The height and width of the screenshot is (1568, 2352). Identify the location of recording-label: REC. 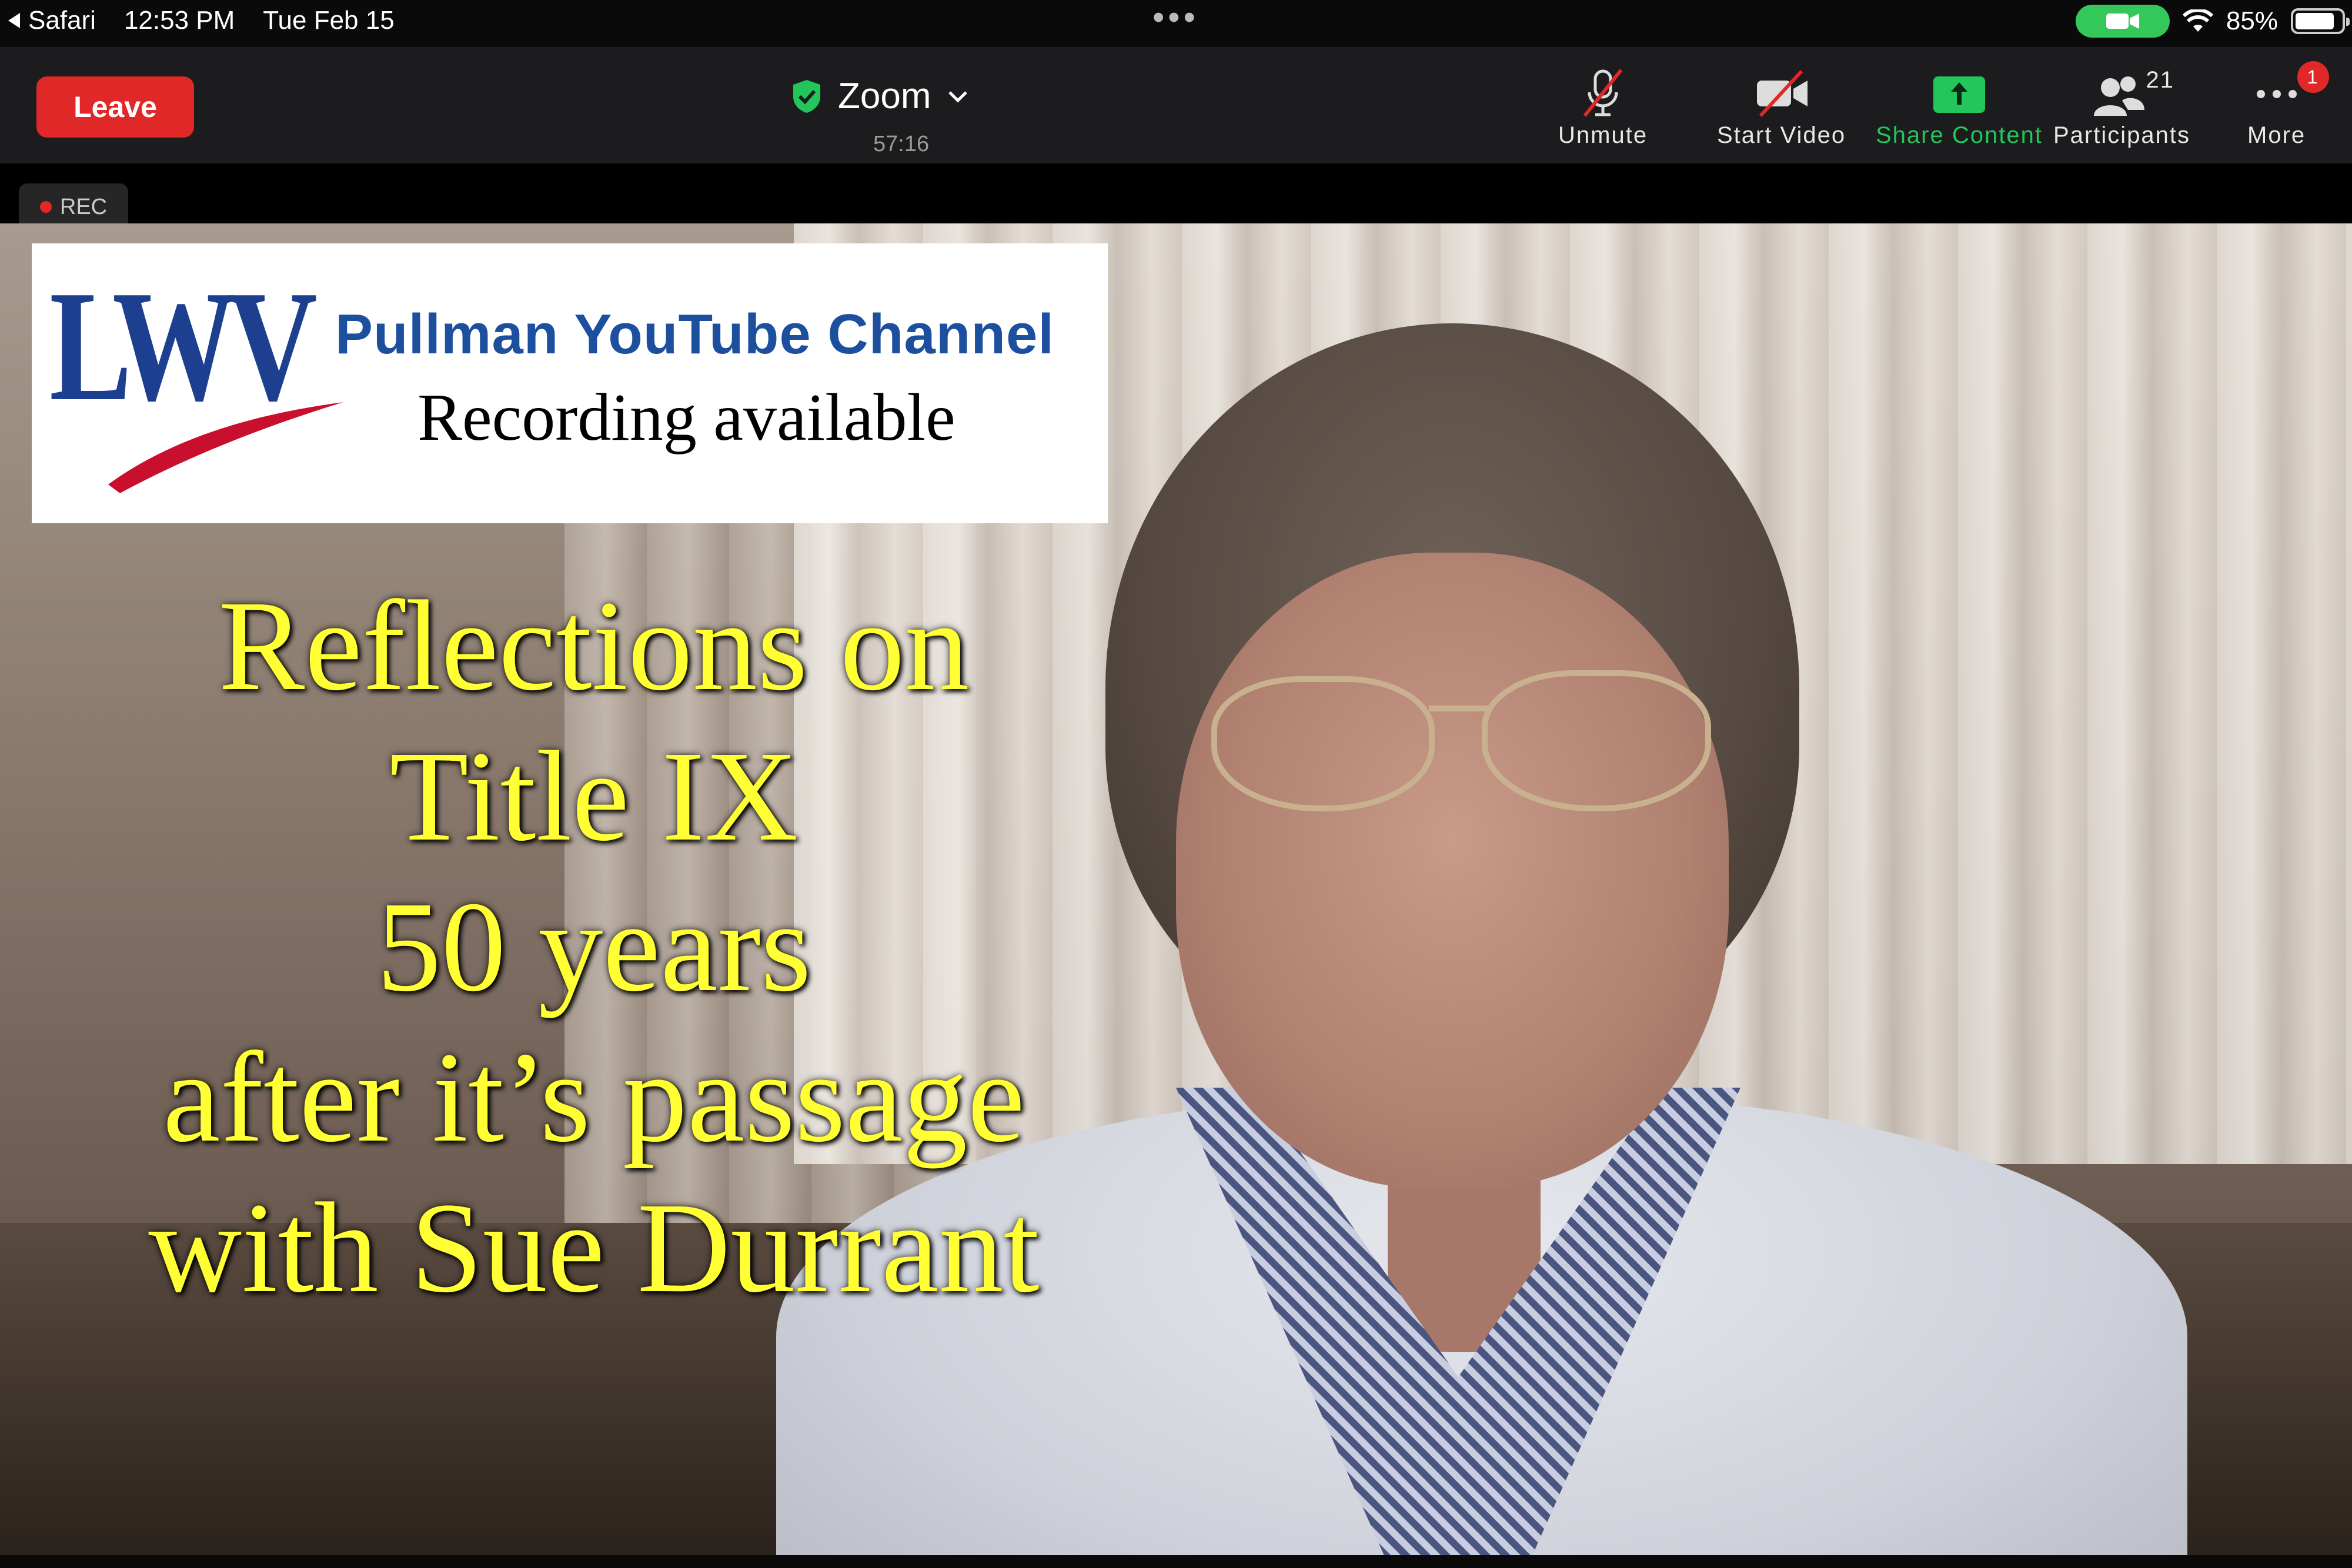
(83, 206).